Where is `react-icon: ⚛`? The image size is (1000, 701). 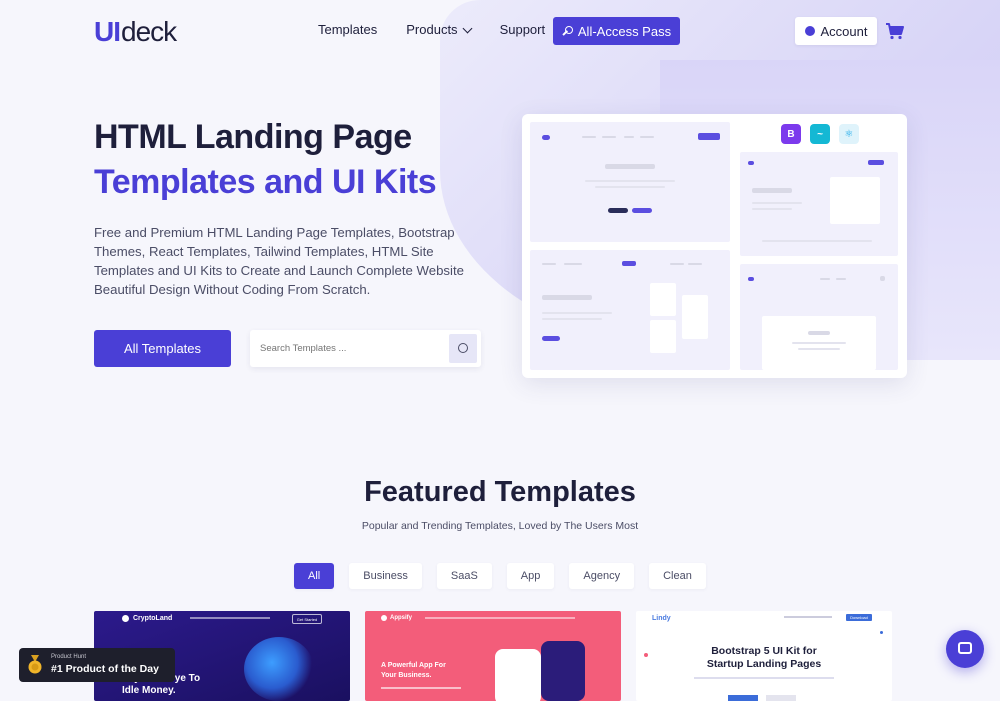
react-icon: ⚛ is located at coordinates (849, 134).